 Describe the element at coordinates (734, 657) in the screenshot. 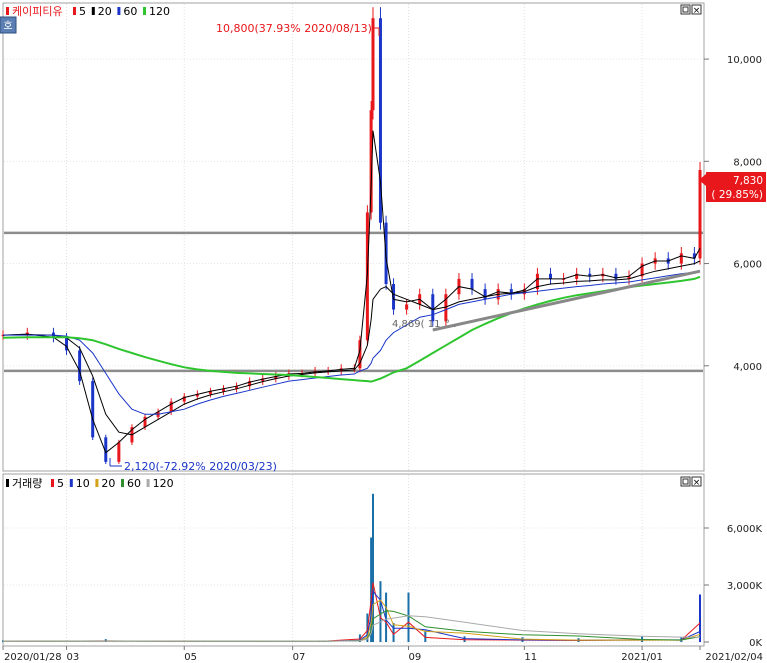

I see `x-tick-label: 2021/02/04` at that location.